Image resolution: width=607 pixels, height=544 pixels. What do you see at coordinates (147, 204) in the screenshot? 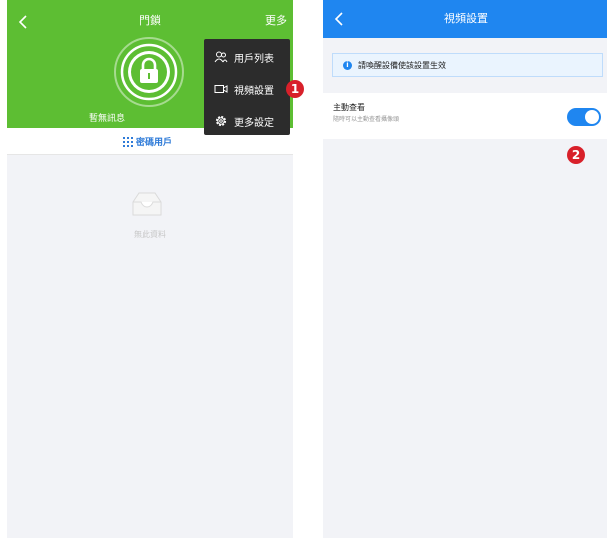
I see `empty-inbox-icon` at bounding box center [147, 204].